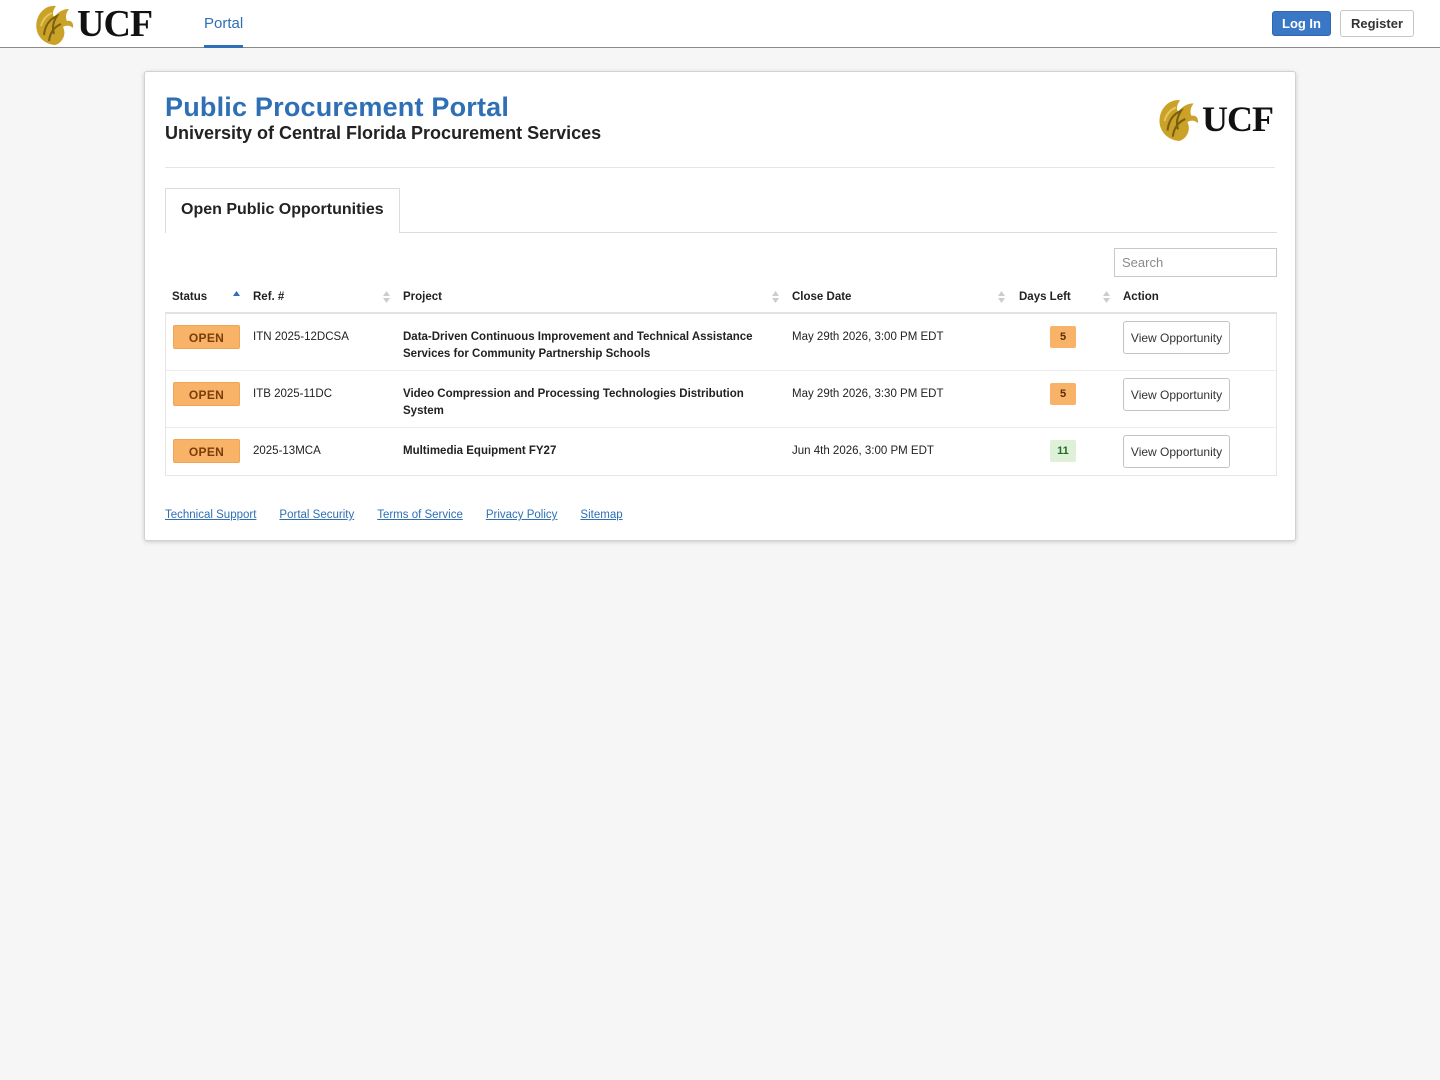 The height and width of the screenshot is (1080, 1440). Describe the element at coordinates (301, 337) in the screenshot. I see `ref-number: ITN 2025-12DCSA` at that location.